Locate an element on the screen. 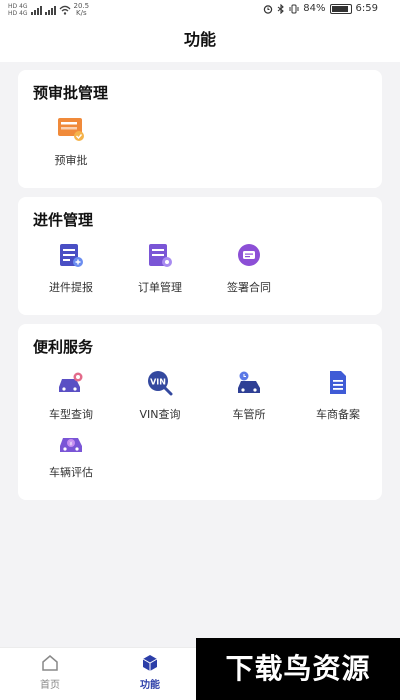 Image resolution: width=400 pixels, height=700 pixels. cube-icon is located at coordinates (150, 663).